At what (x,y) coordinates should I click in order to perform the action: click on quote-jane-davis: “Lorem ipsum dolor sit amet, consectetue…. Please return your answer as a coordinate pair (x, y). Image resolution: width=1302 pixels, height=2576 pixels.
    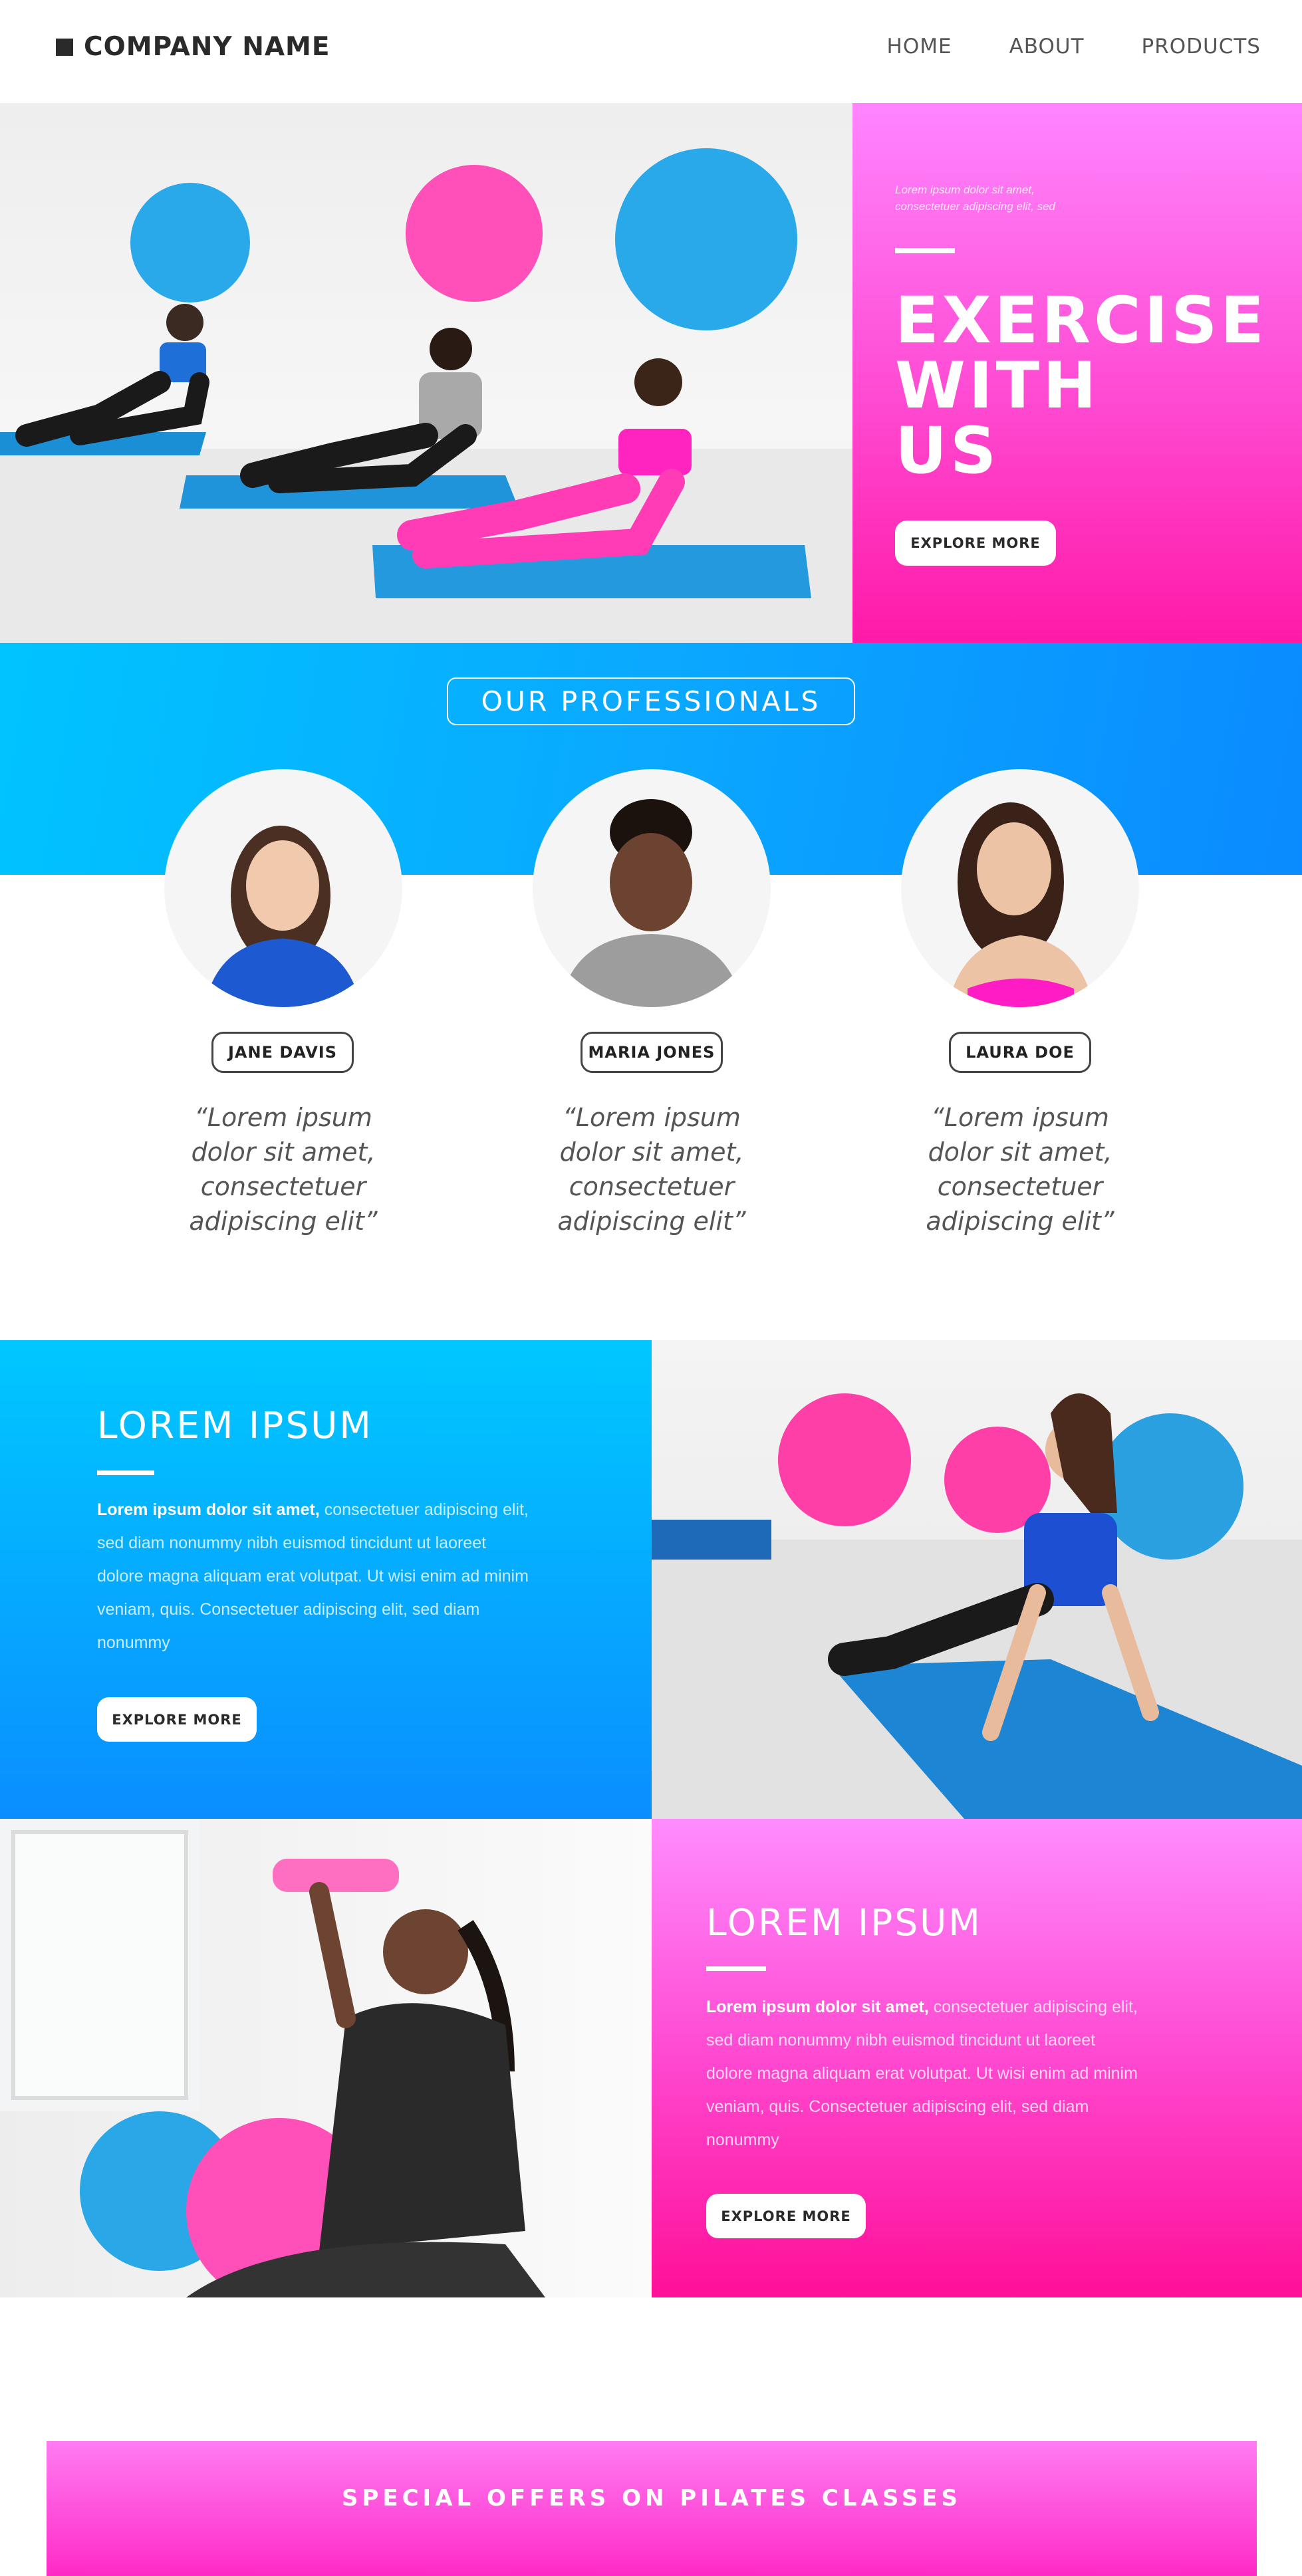
    Looking at the image, I should click on (283, 1169).